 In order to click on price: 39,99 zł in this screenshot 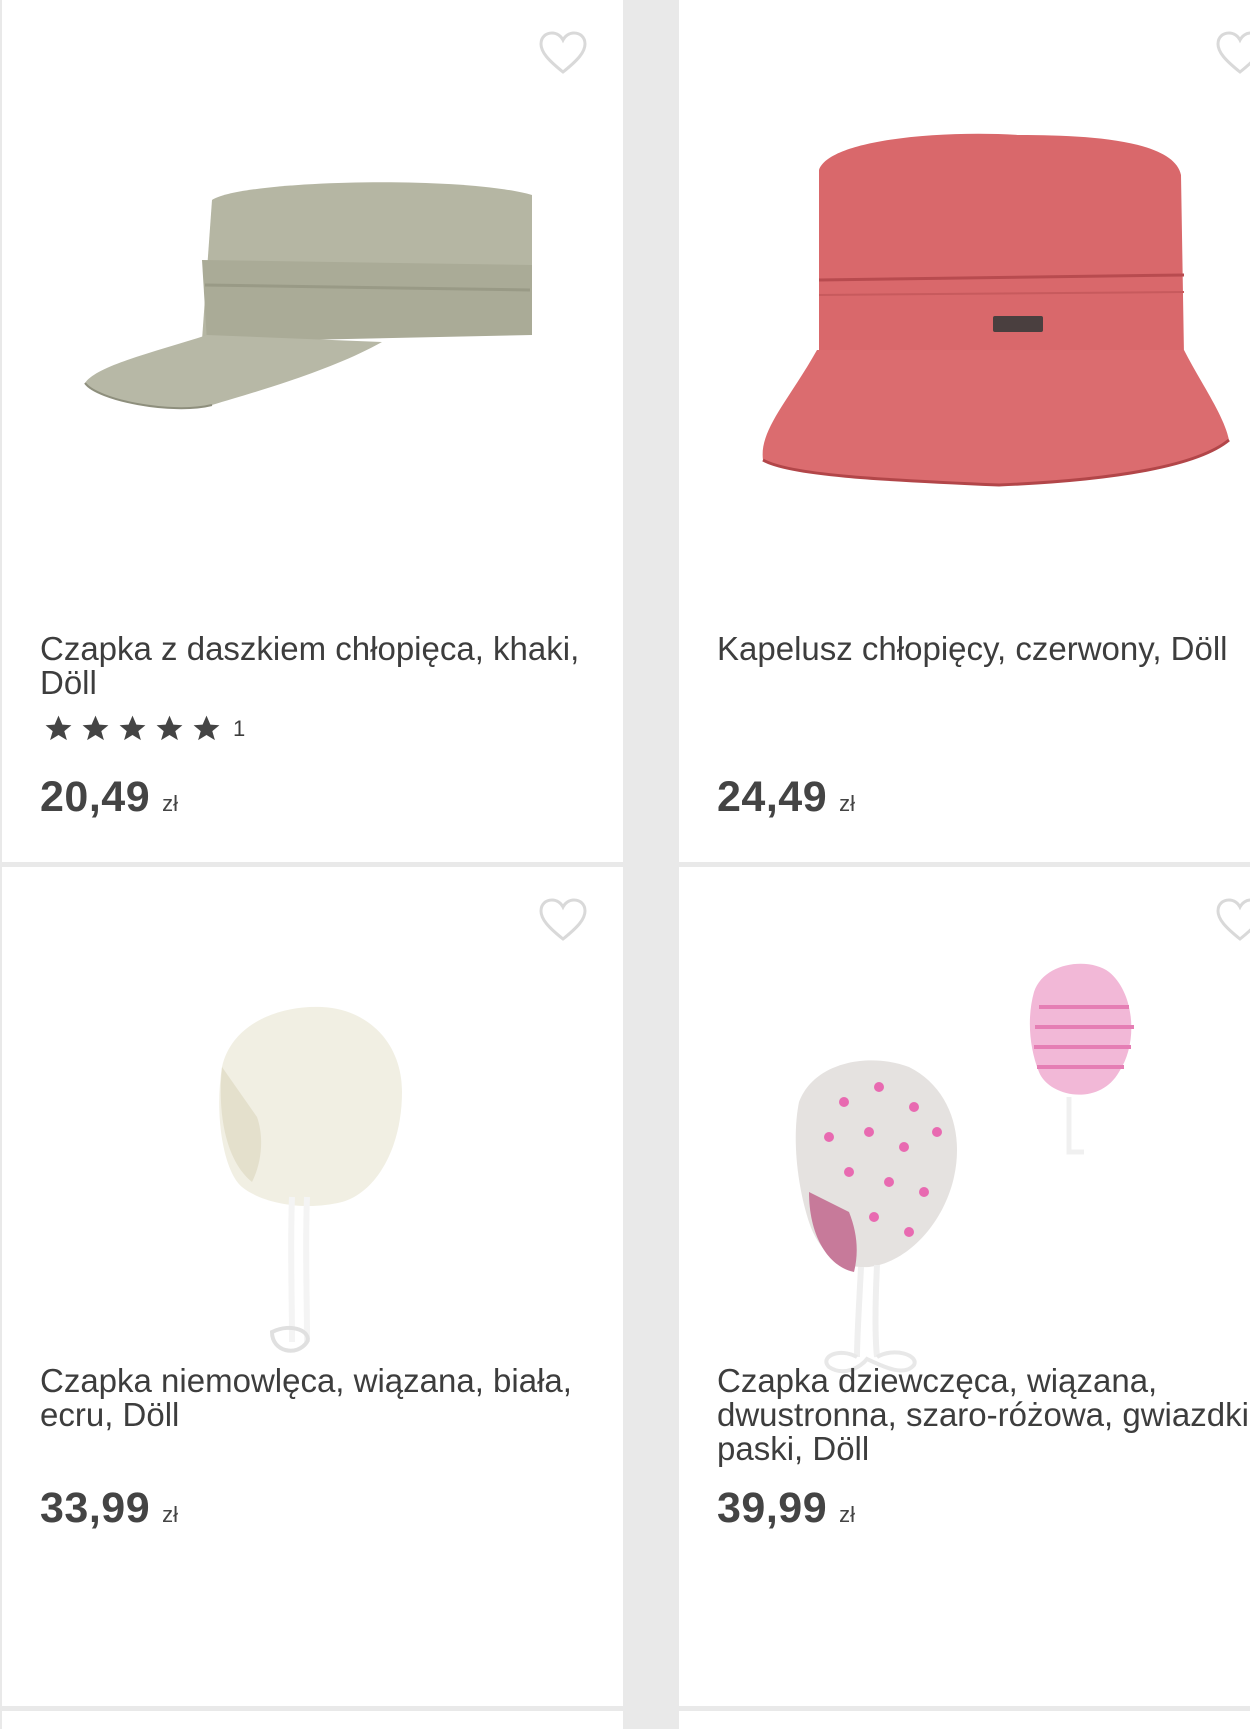, I will do `click(786, 1508)`.